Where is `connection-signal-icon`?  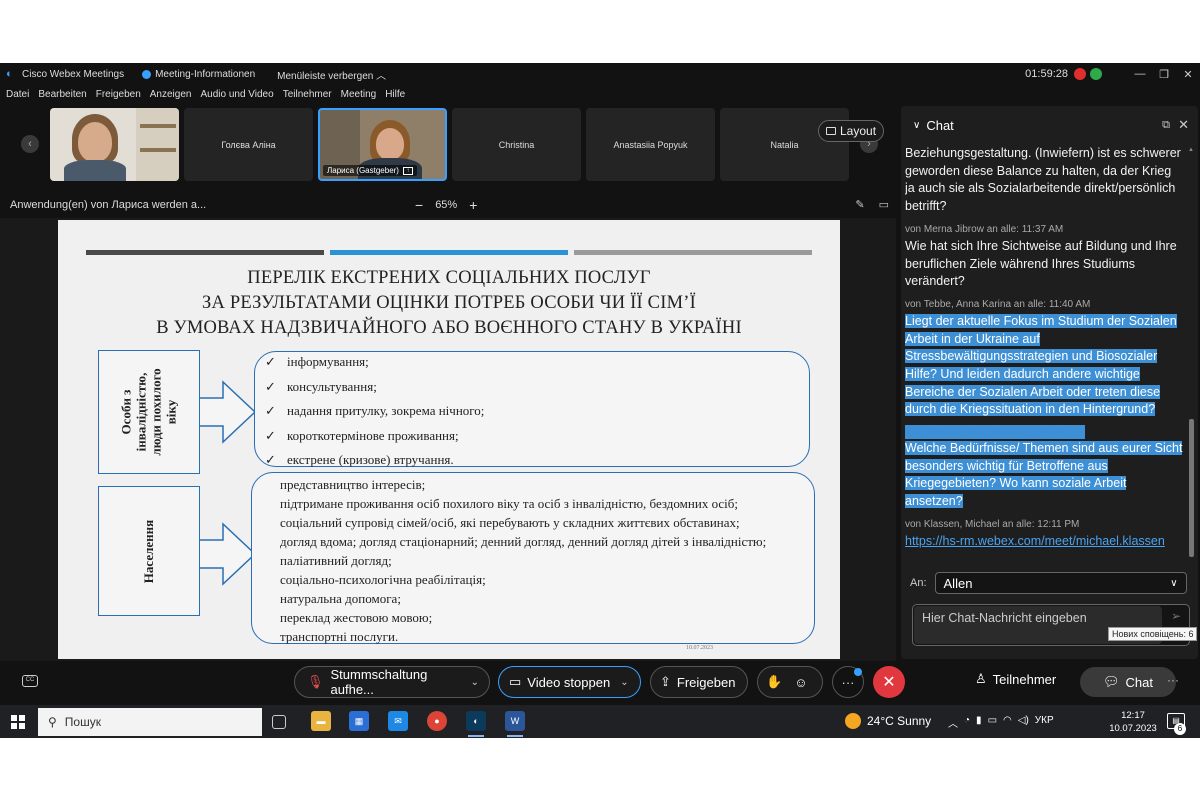 connection-signal-icon is located at coordinates (1096, 74).